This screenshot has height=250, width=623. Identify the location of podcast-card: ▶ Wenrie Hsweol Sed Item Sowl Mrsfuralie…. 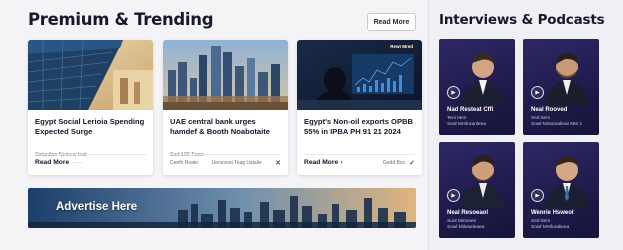
(561, 190).